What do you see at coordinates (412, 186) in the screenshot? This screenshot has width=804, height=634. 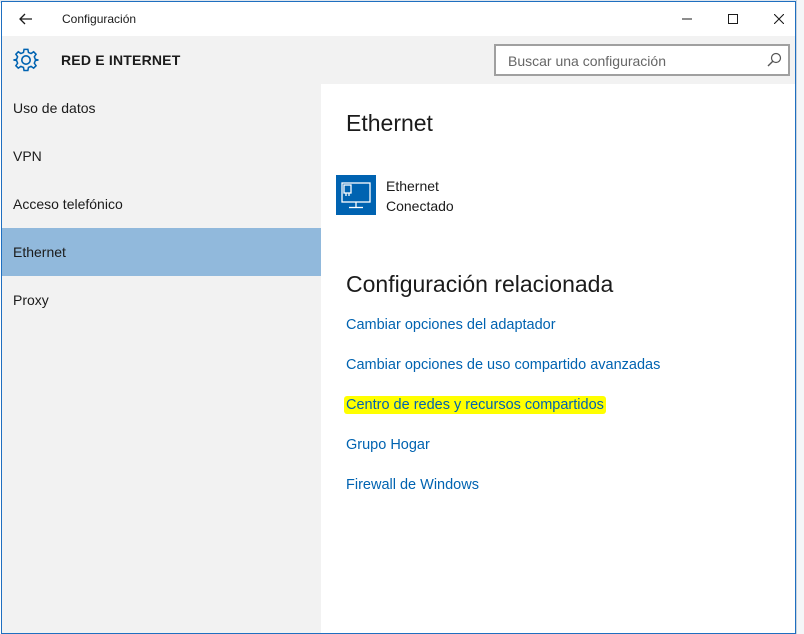 I see `connection-name: Ethernet` at bounding box center [412, 186].